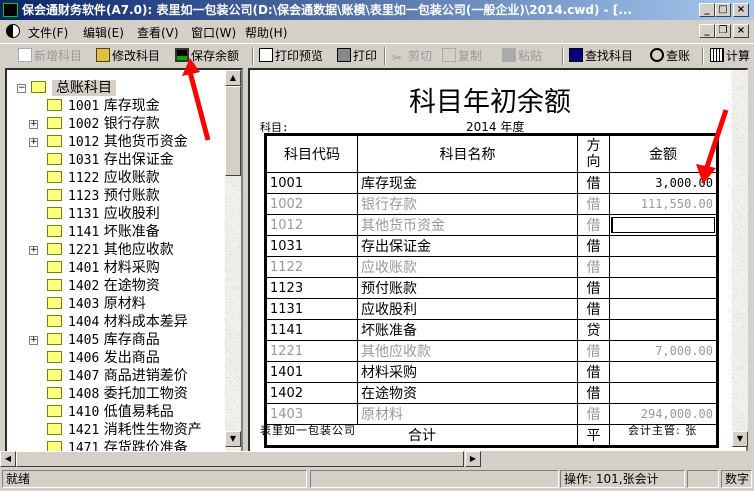  Describe the element at coordinates (723, 10) in the screenshot. I see `maximize-button: □` at that location.